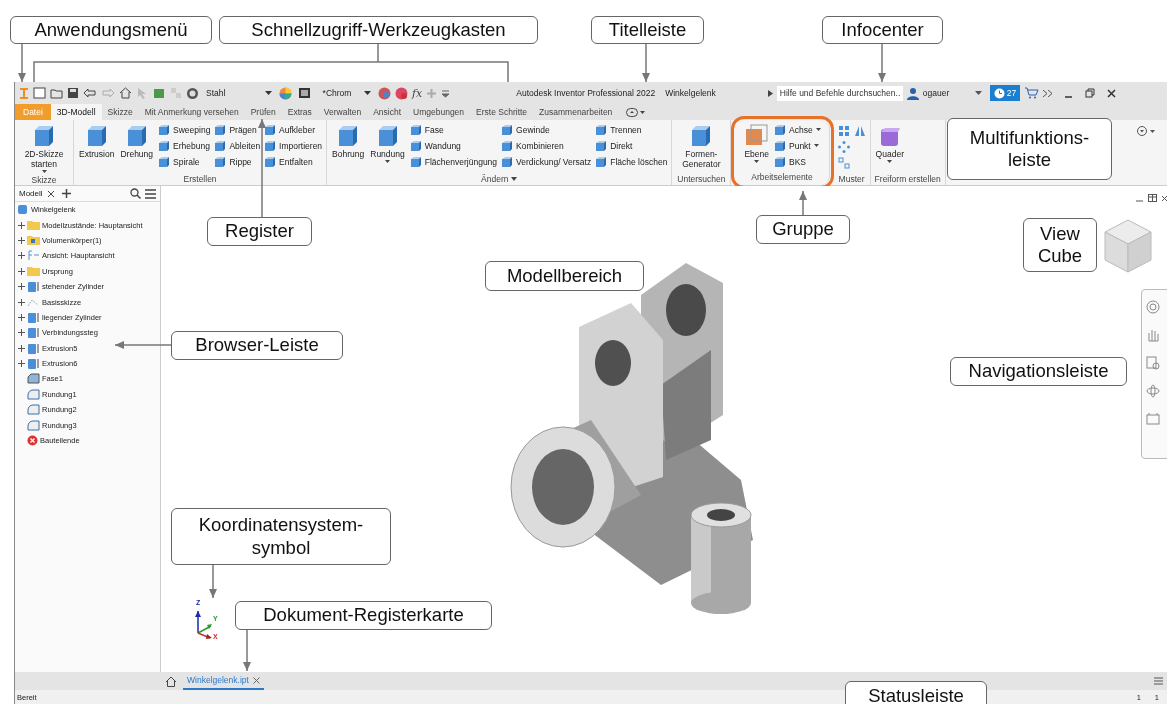 This screenshot has height=704, width=1167. Describe the element at coordinates (417, 93) in the screenshot. I see `parameters-button: fx` at that location.